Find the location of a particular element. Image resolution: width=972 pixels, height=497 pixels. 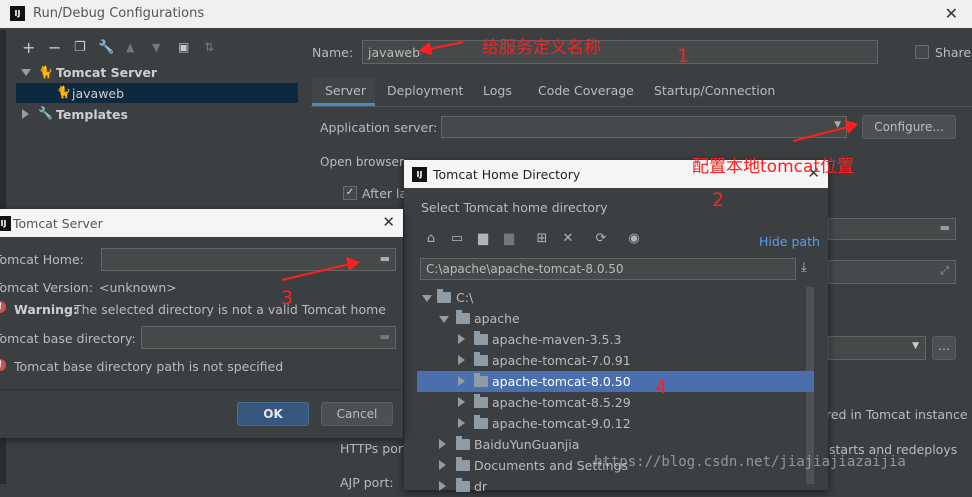

annotation-define-name: 给服务定义名称 is located at coordinates (541, 48).